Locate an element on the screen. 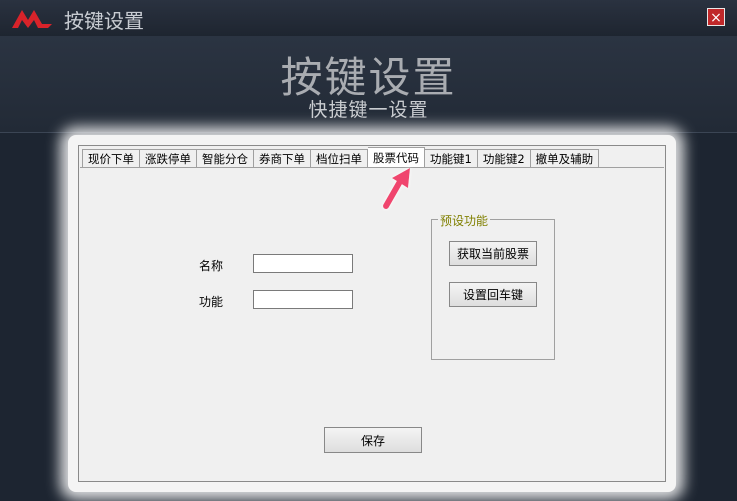 This screenshot has height=501, width=737. tab-market-order: 现价下单 is located at coordinates (111, 158).